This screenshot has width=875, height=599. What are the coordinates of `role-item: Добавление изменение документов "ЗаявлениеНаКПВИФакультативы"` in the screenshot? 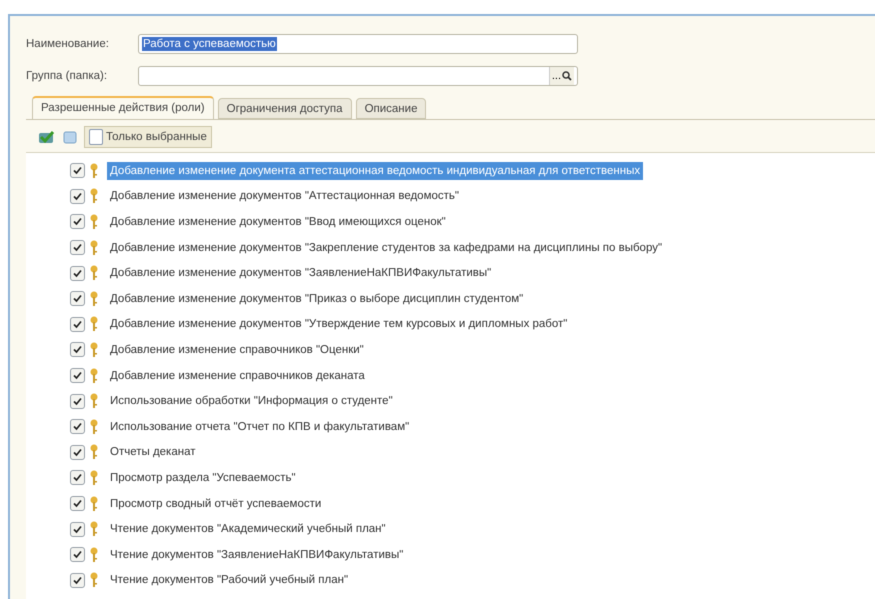 It's located at (300, 273).